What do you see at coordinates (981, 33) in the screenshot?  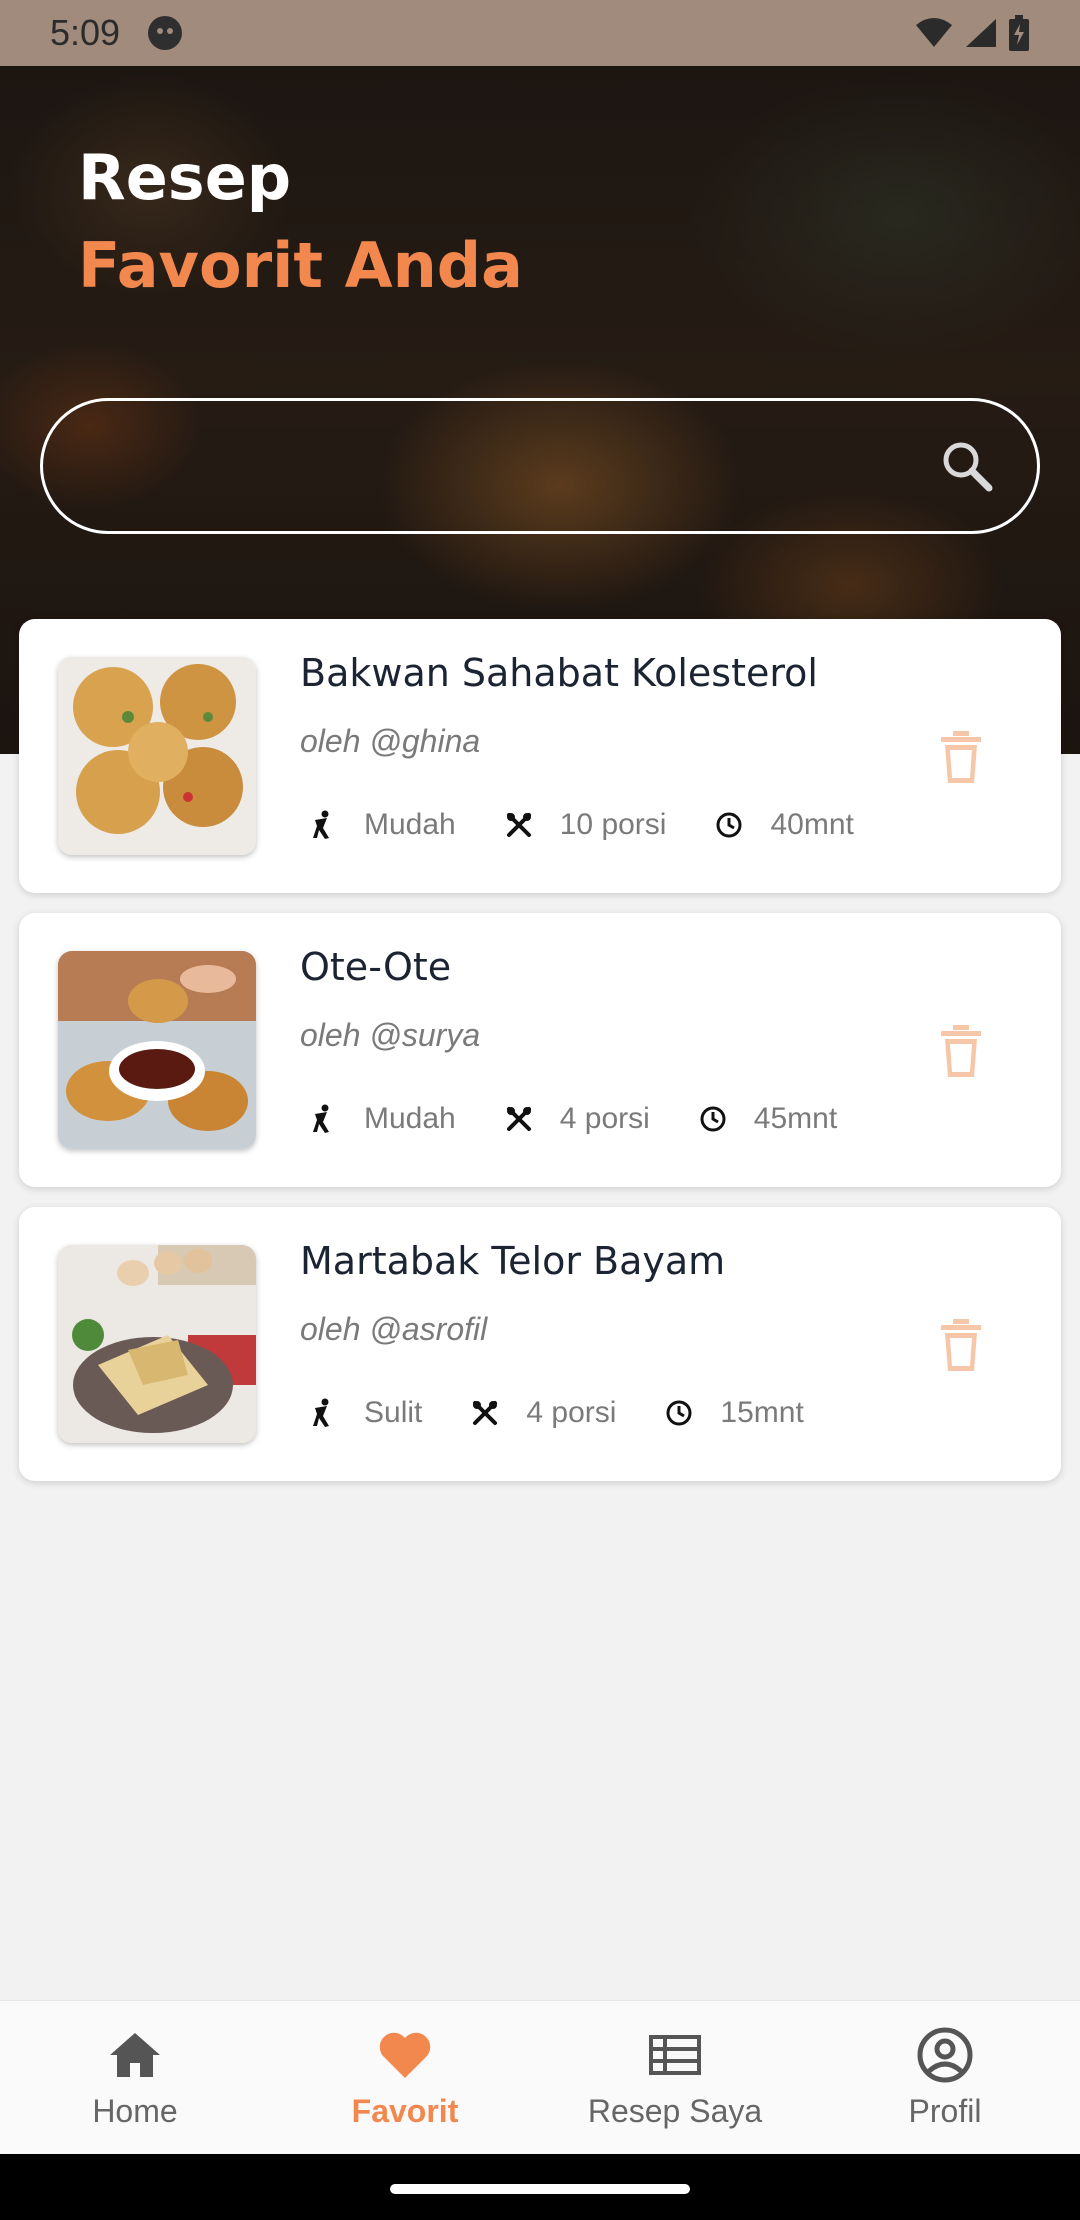 I see `signal-icon` at bounding box center [981, 33].